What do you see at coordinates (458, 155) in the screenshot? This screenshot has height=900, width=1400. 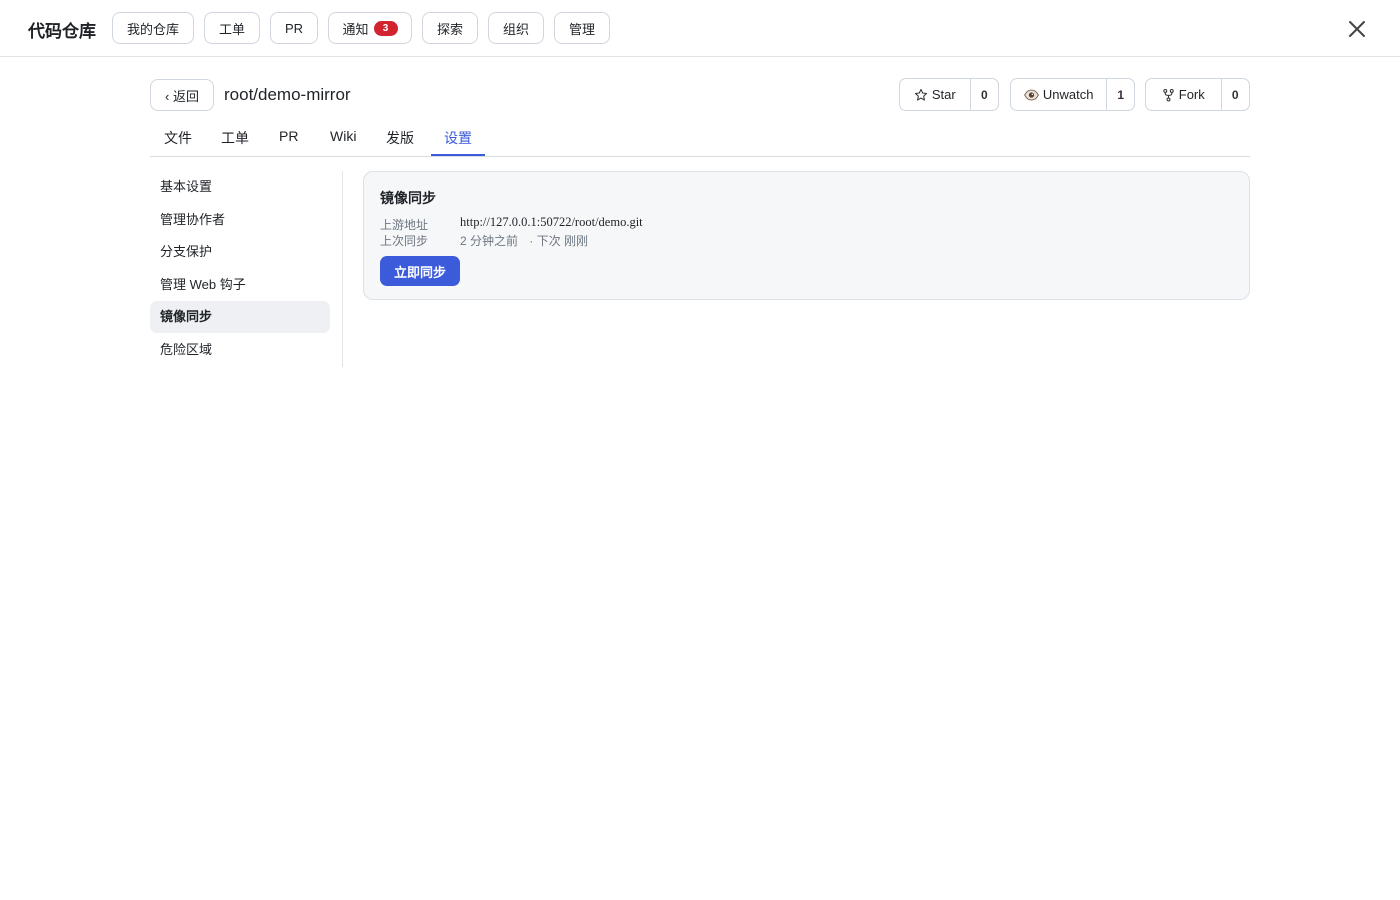 I see `active-tab-indicator` at bounding box center [458, 155].